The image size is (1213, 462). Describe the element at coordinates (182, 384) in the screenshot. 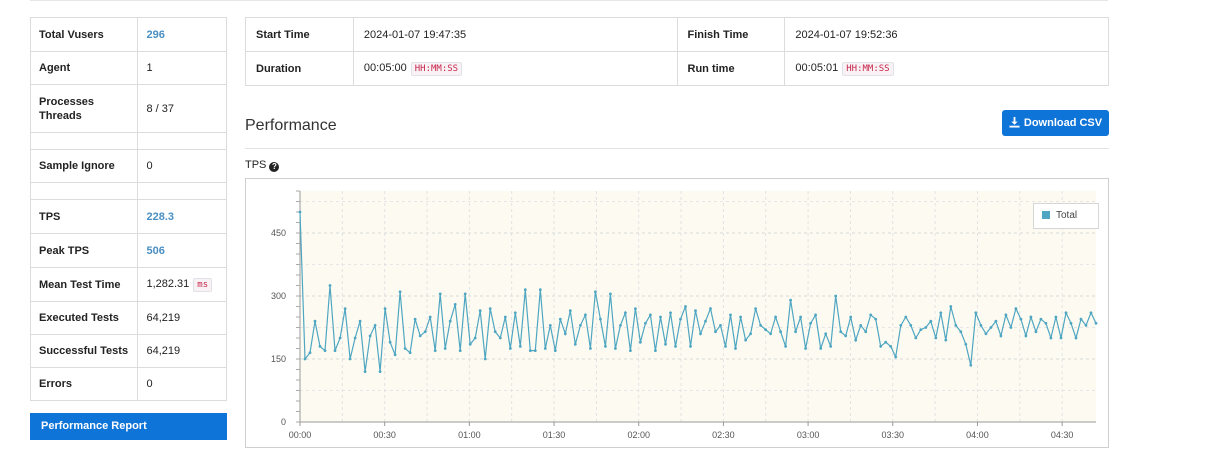

I see `errors-value: 0` at that location.